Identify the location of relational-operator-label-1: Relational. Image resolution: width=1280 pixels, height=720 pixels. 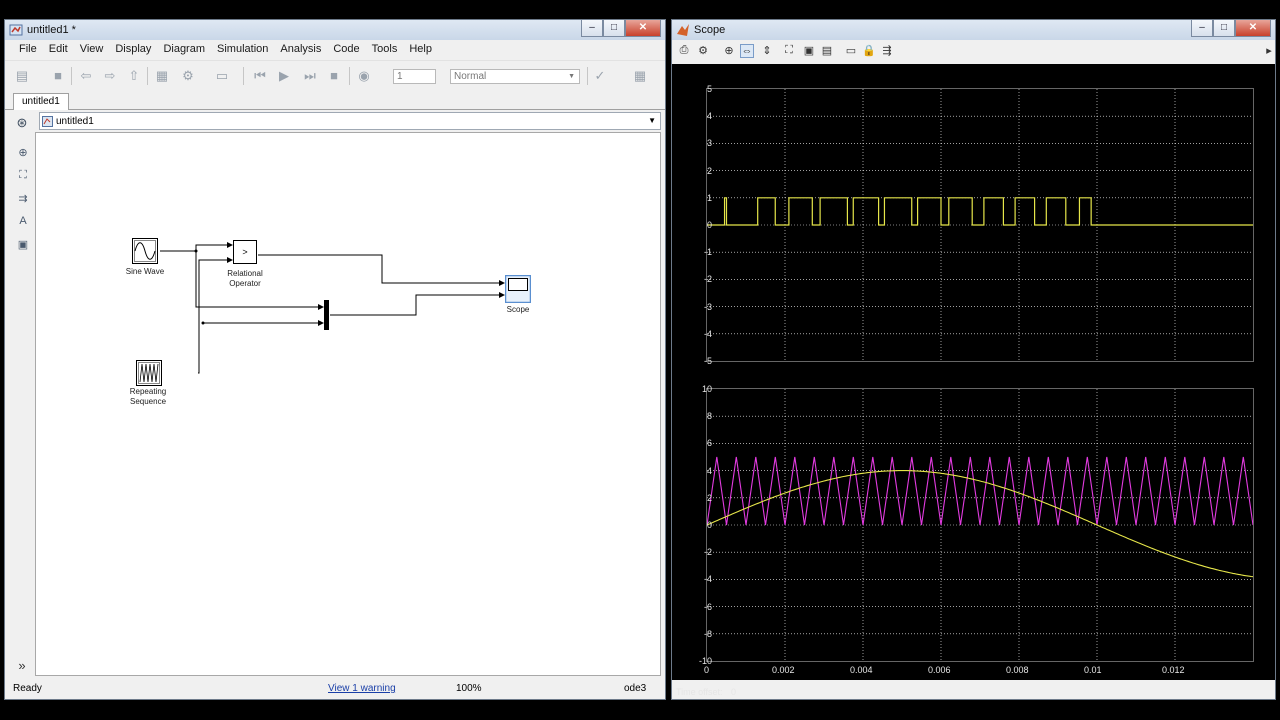
(245, 273).